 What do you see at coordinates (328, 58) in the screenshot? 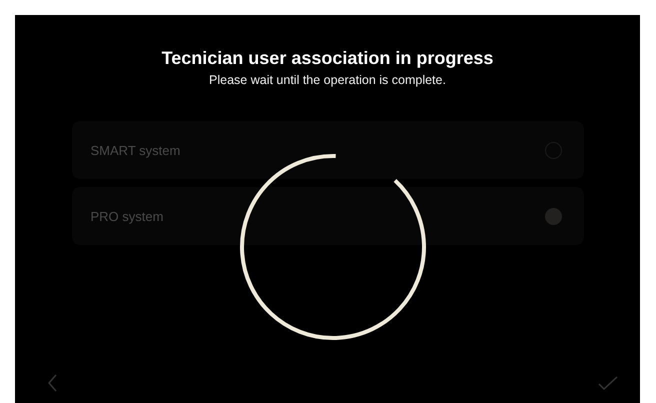
I see `progress-title: Tecnician user association in progress` at bounding box center [328, 58].